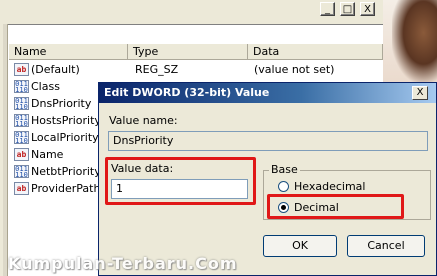 This screenshot has height=276, width=437. Describe the element at coordinates (330, 186) in the screenshot. I see `hexadecimal-label: Hexadecimal` at that location.